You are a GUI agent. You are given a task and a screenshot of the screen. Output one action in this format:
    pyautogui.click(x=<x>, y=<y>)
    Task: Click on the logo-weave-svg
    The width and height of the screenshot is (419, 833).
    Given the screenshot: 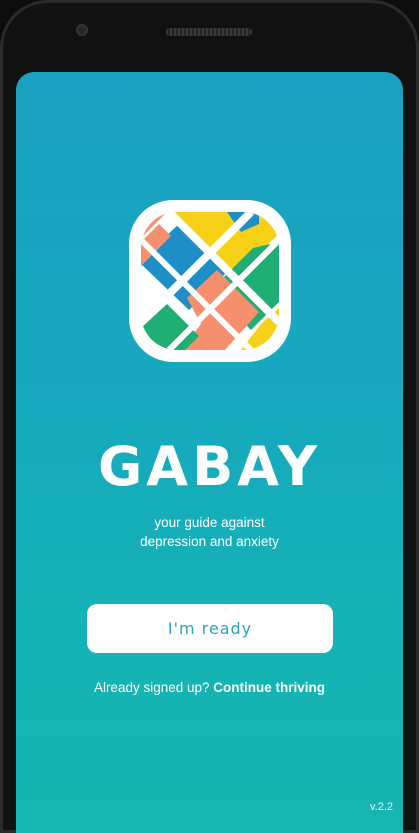 What is the action you would take?
    pyautogui.click(x=210, y=281)
    